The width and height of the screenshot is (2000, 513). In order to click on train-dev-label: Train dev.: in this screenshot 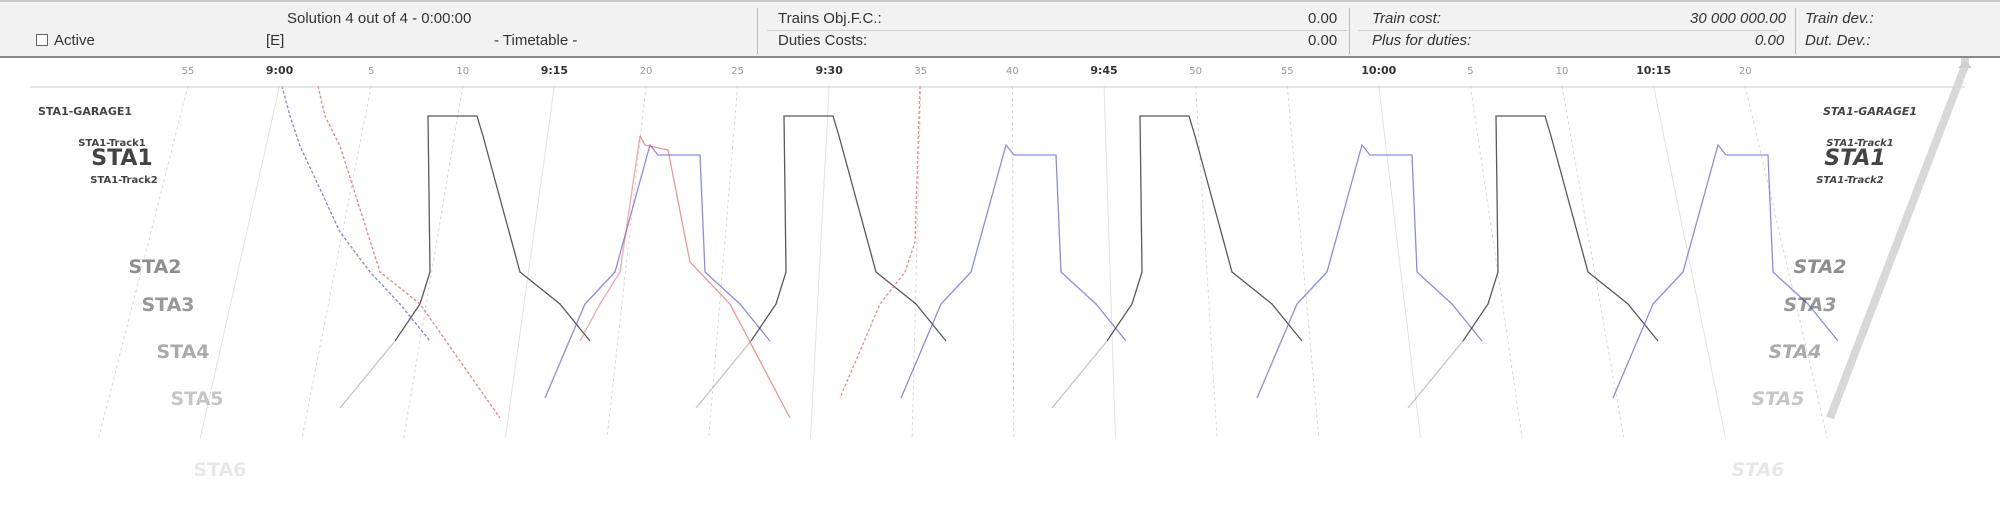, I will do `click(1839, 18)`.